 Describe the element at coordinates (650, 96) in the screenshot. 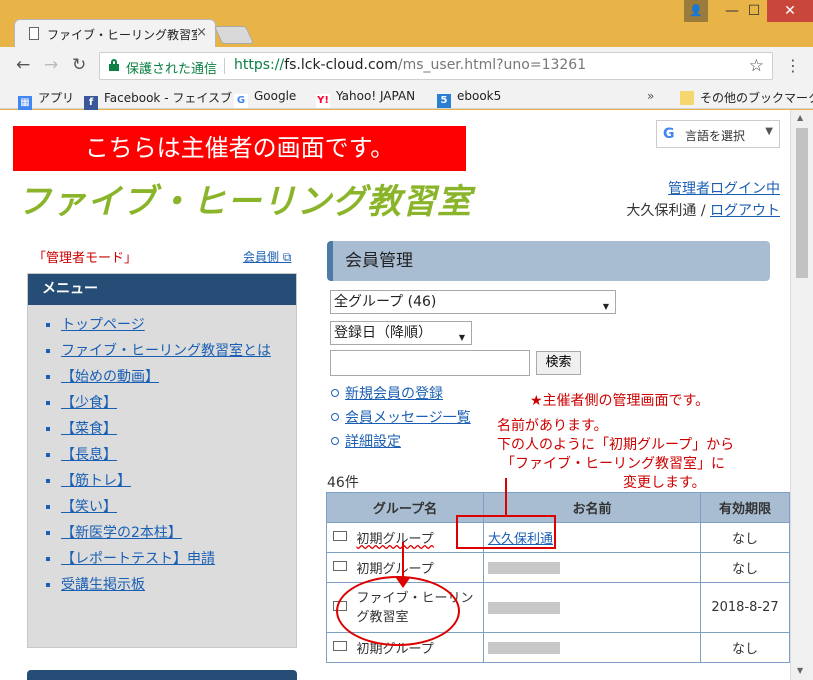

I see `bookmarks-overflow-icon: »` at that location.